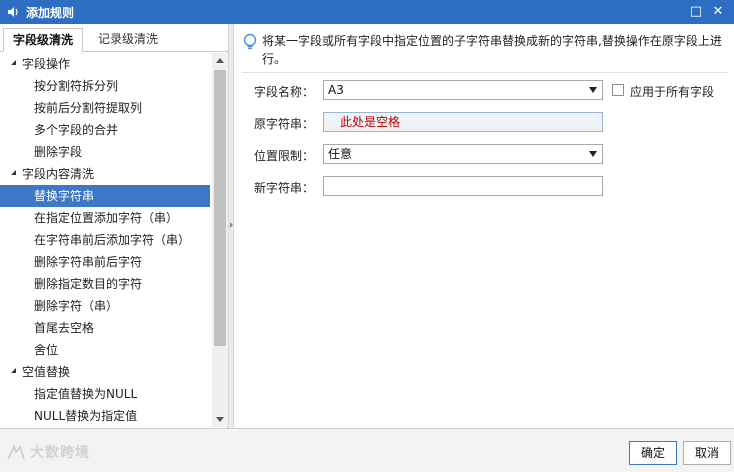 The image size is (734, 472). I want to click on original-string-row: 原字符串： 此处是空格, so click(484, 123).